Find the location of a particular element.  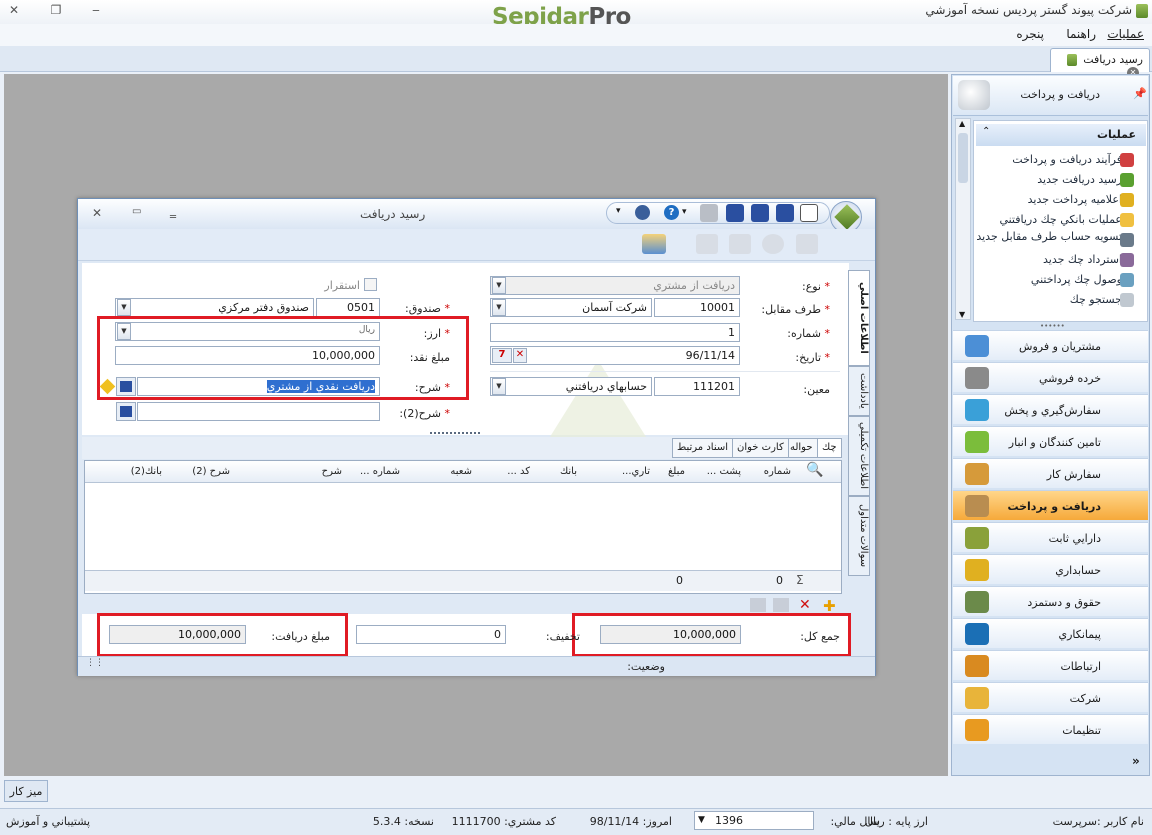

save-close-icon is located at coordinates (735, 213).